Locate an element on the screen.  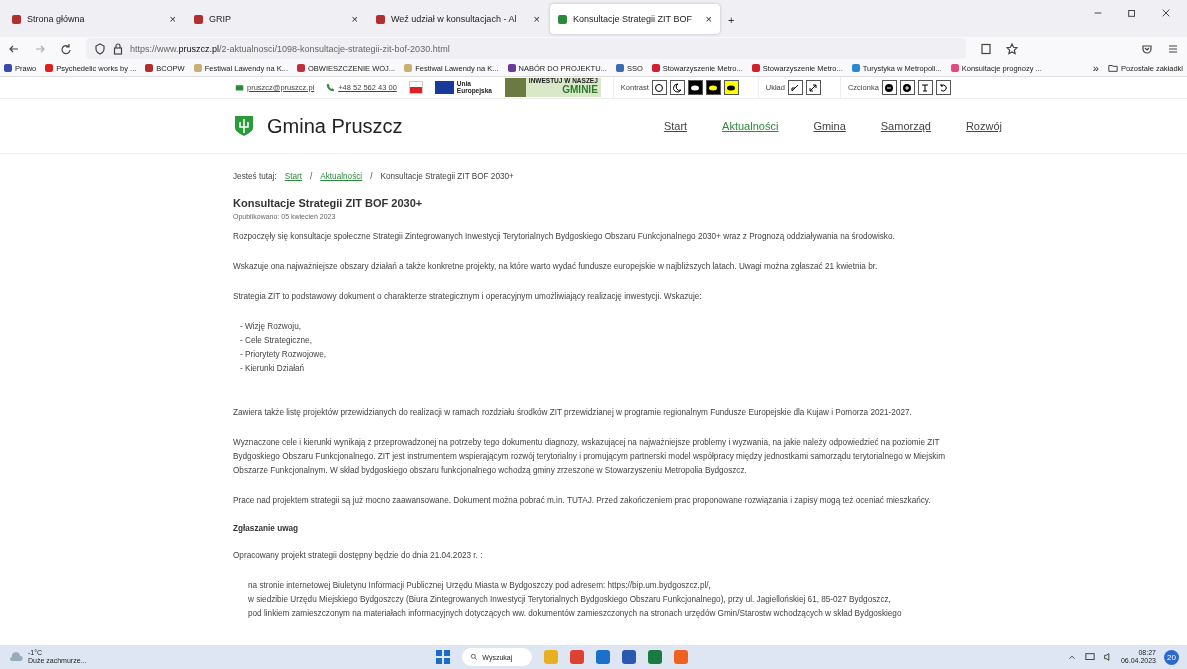
list-item: - Wizję Rozwoju, is located at coordinates (271, 327).